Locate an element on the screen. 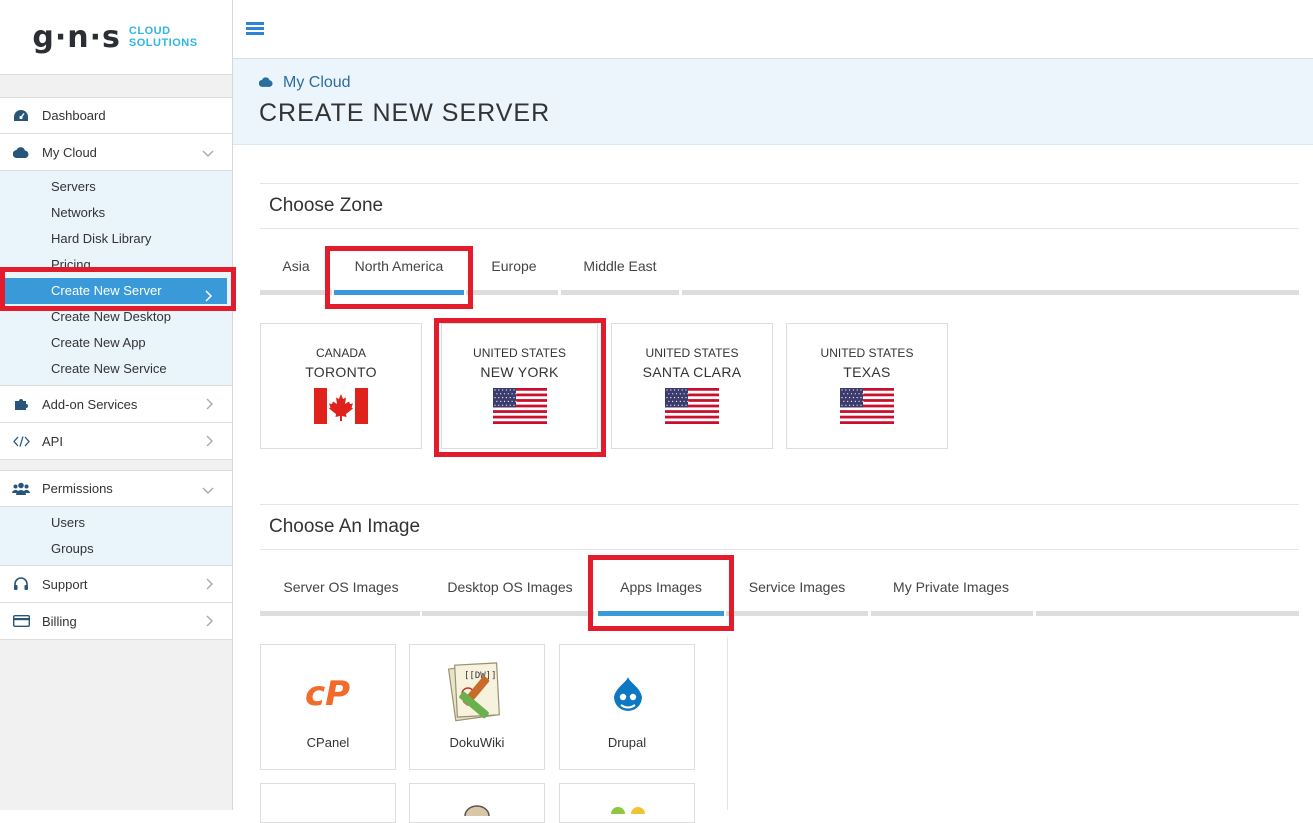  tab-europe: Europe is located at coordinates (514, 266).